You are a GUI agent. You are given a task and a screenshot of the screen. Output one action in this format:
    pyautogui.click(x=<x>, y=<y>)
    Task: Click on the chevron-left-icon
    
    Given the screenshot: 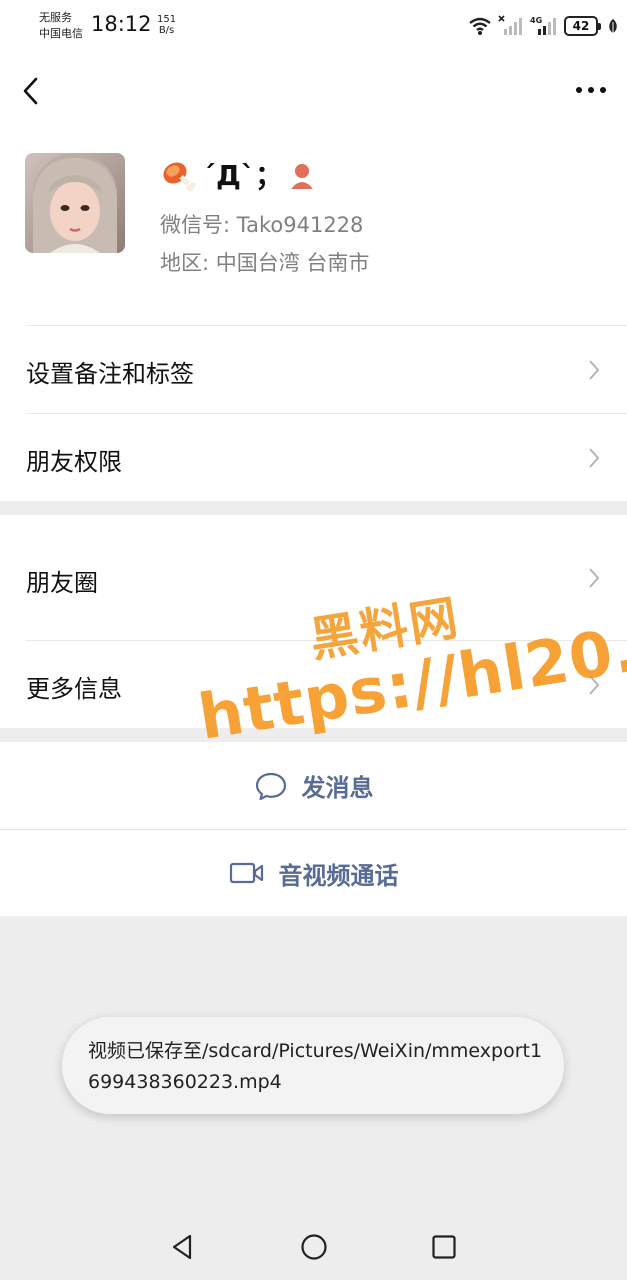 What is the action you would take?
    pyautogui.click(x=32, y=91)
    